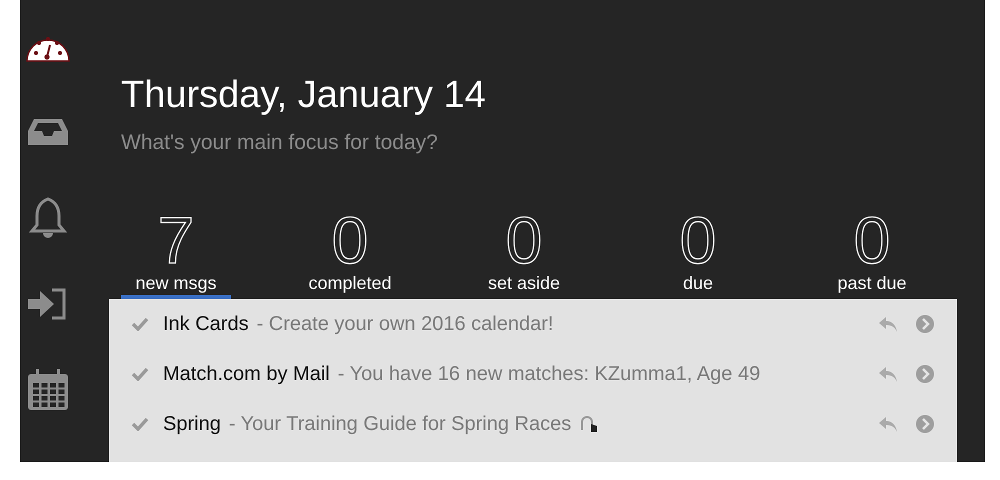 This screenshot has height=480, width=1000. I want to click on focus-field: What's your main focus for today?, so click(371, 143).